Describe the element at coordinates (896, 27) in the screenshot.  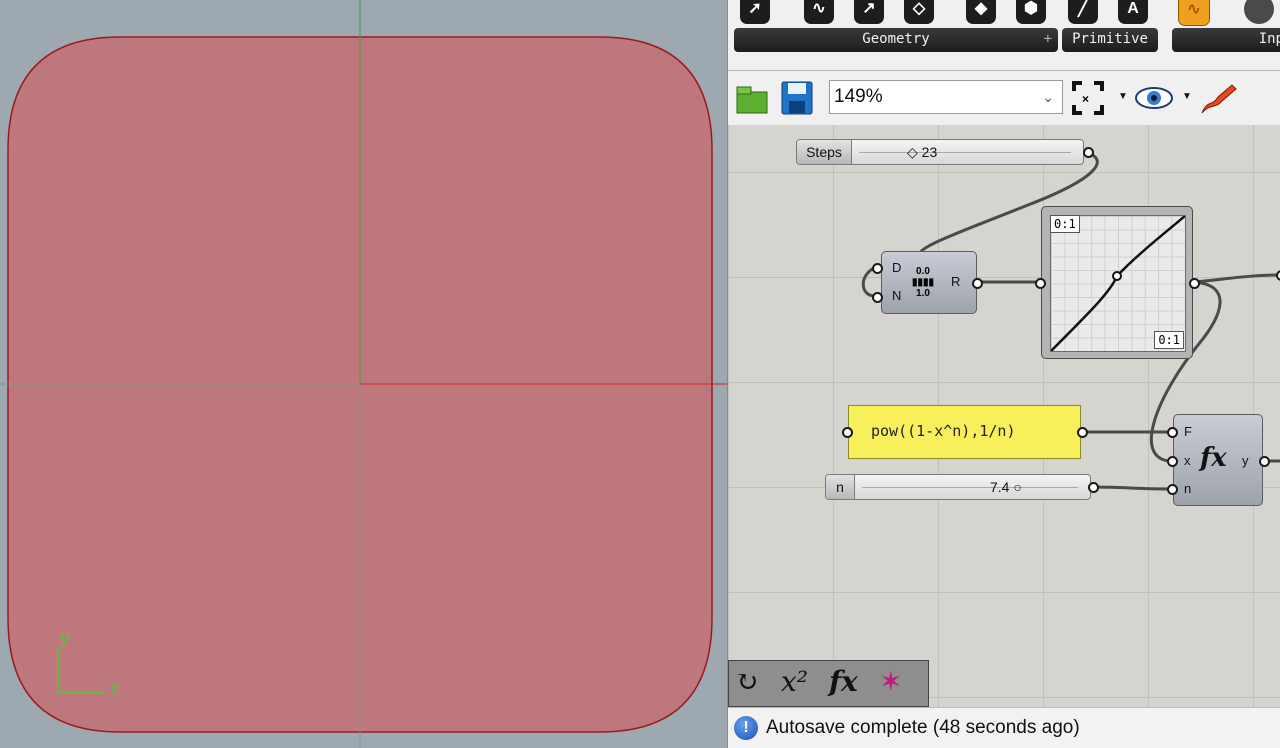
I see `ribbon-group-geometry: ➚ ∿ ↗ ◇ ◆ ⬢ Geometry +` at that location.